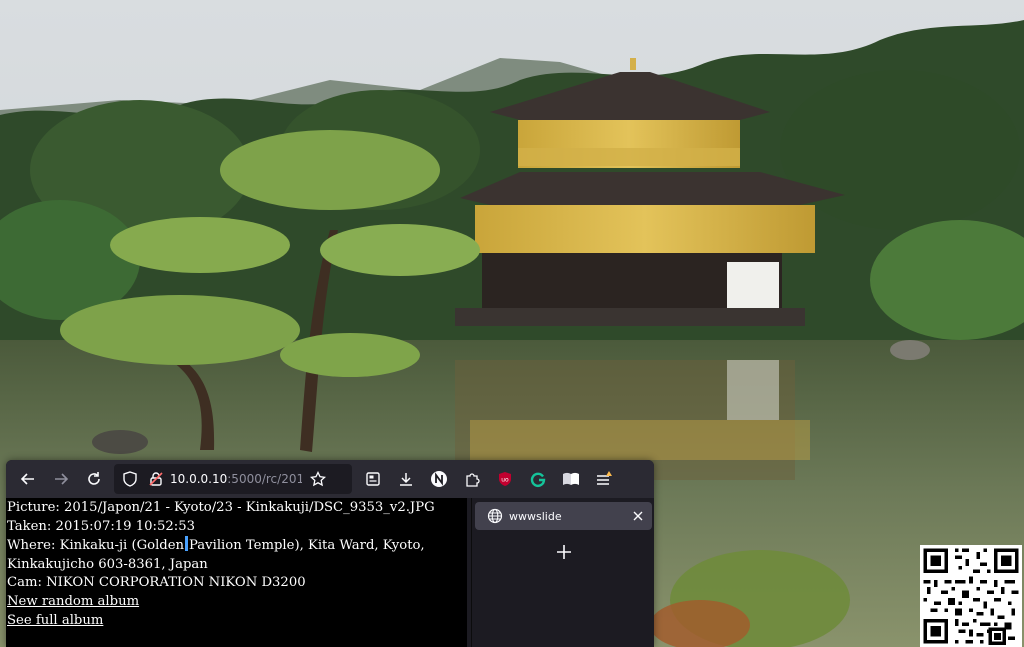 This screenshot has height=647, width=1024. I want to click on tab-wwwslide: wwwslide, so click(563, 516).